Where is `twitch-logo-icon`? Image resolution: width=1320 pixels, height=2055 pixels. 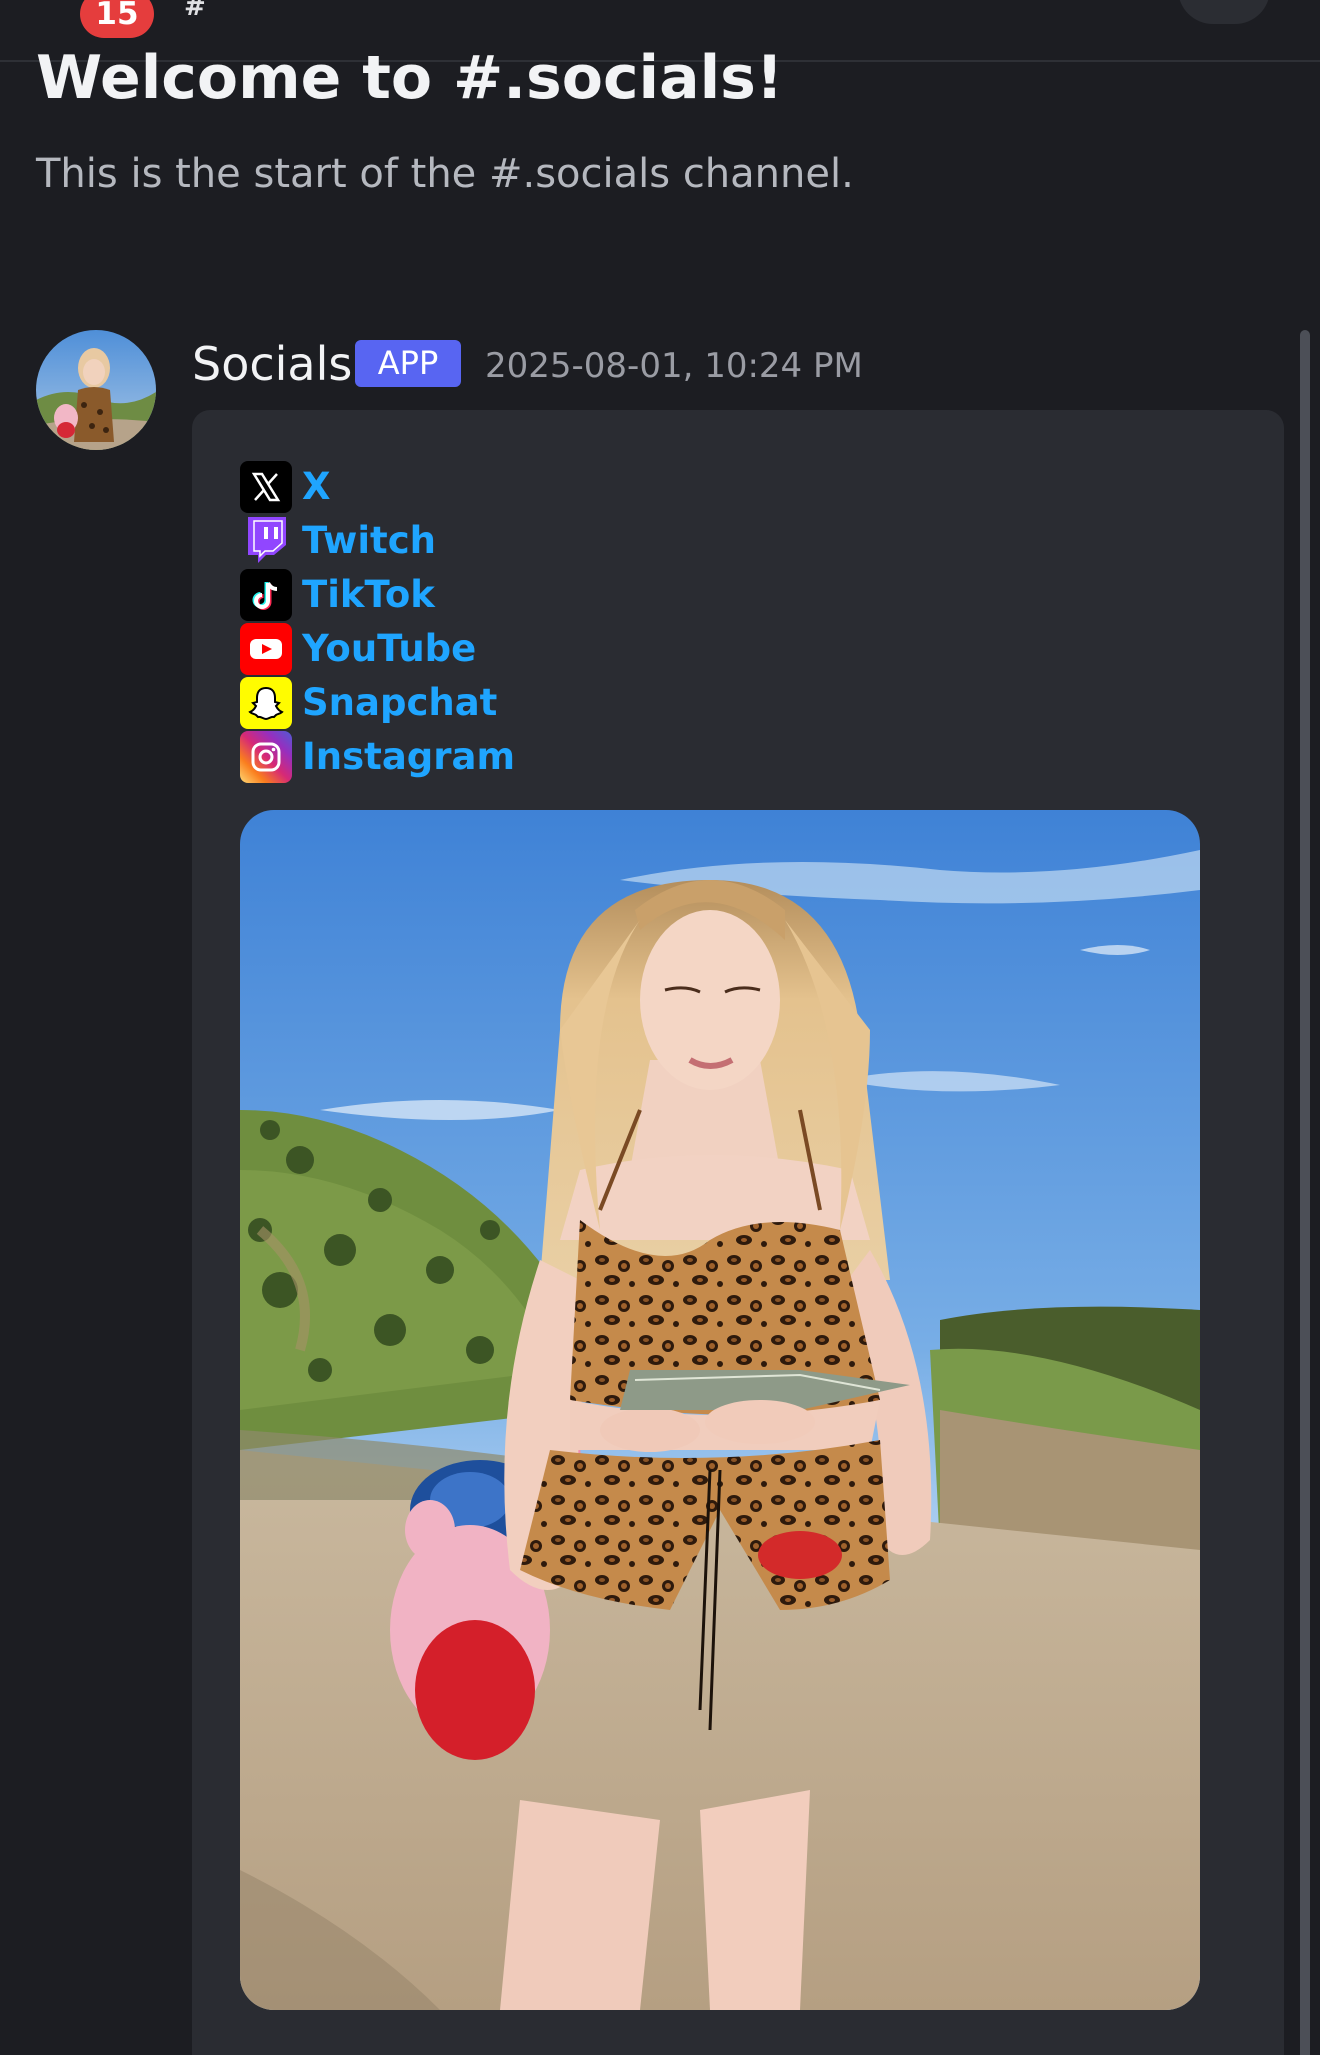
twitch-logo-icon is located at coordinates (266, 541).